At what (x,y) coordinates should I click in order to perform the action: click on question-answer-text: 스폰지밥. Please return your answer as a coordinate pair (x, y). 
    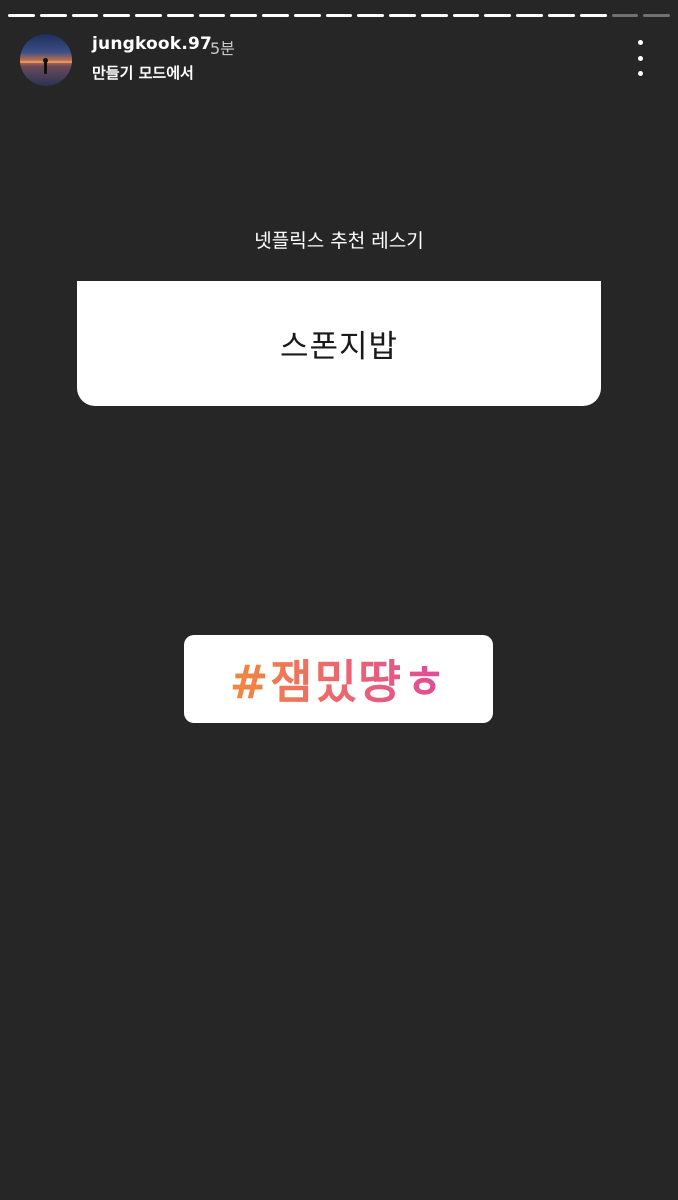
    Looking at the image, I should click on (339, 347).